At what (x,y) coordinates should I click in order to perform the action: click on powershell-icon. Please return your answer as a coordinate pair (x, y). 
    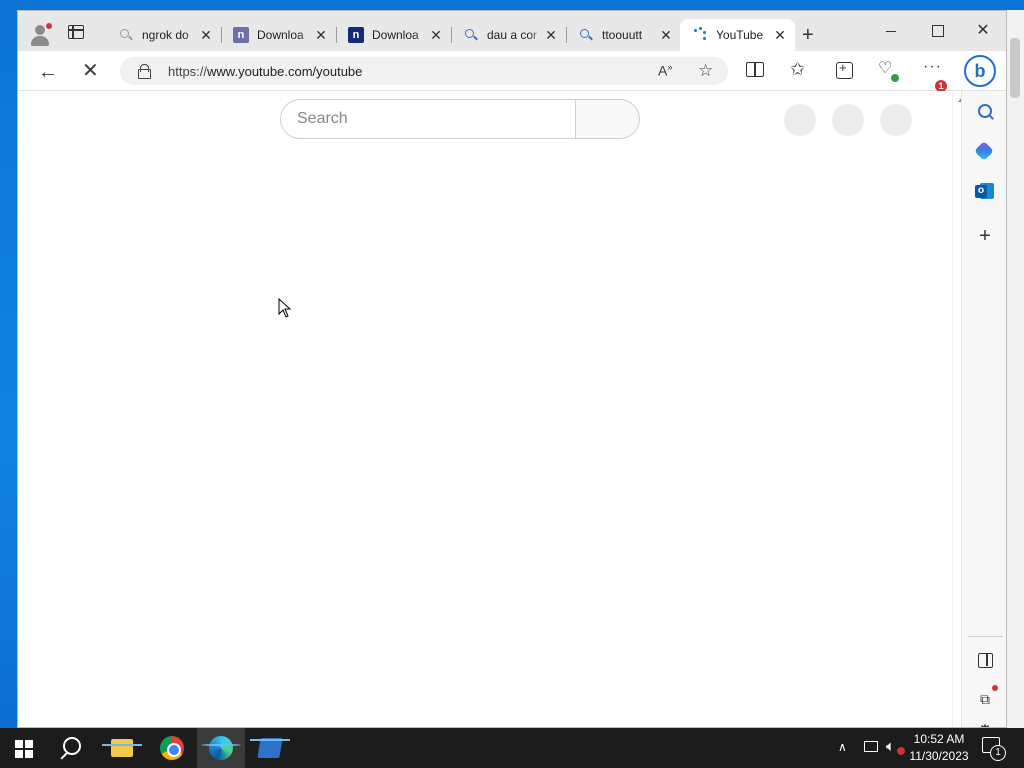
    Looking at the image, I should click on (270, 748).